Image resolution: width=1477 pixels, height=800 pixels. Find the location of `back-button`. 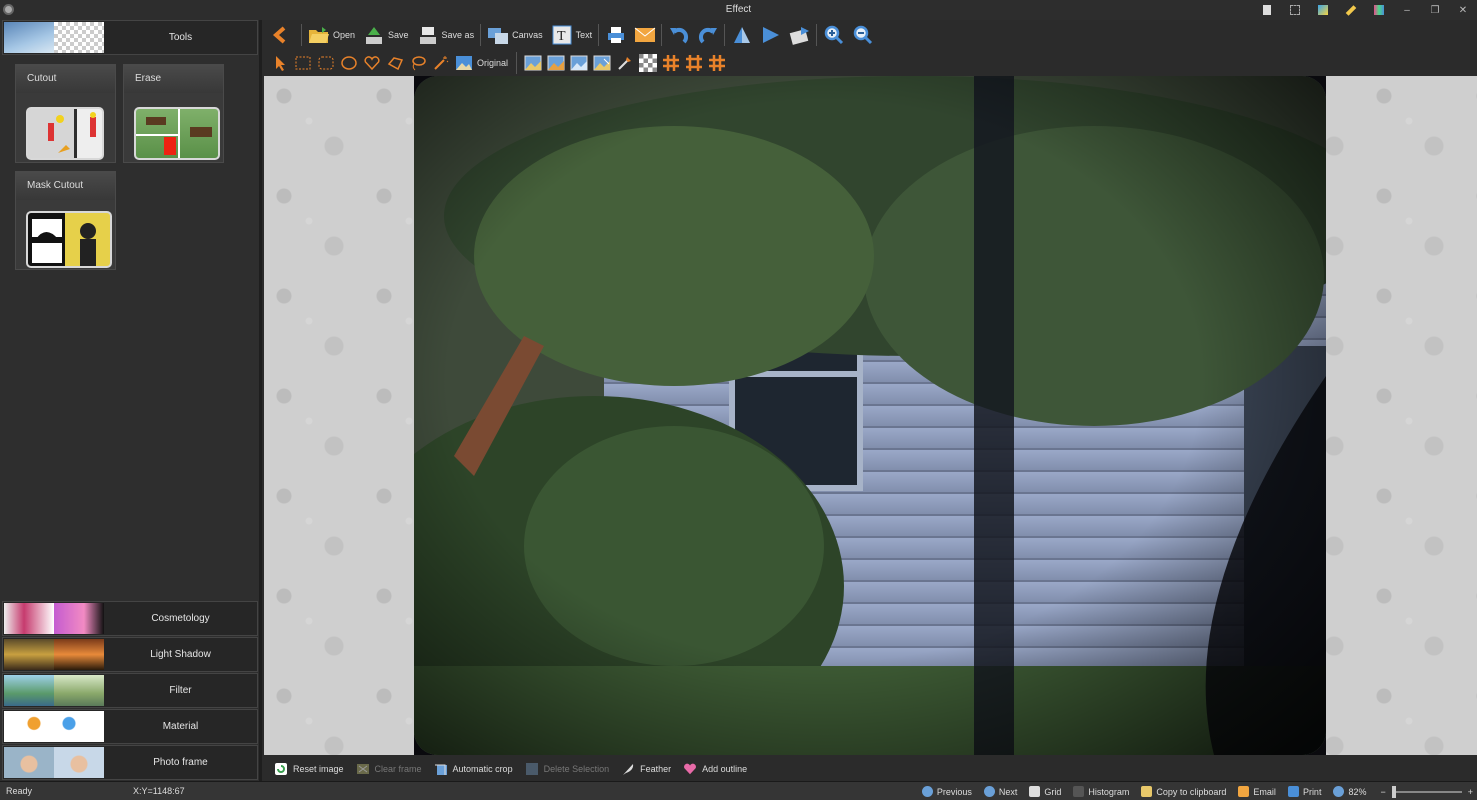

back-button is located at coordinates (282, 35).